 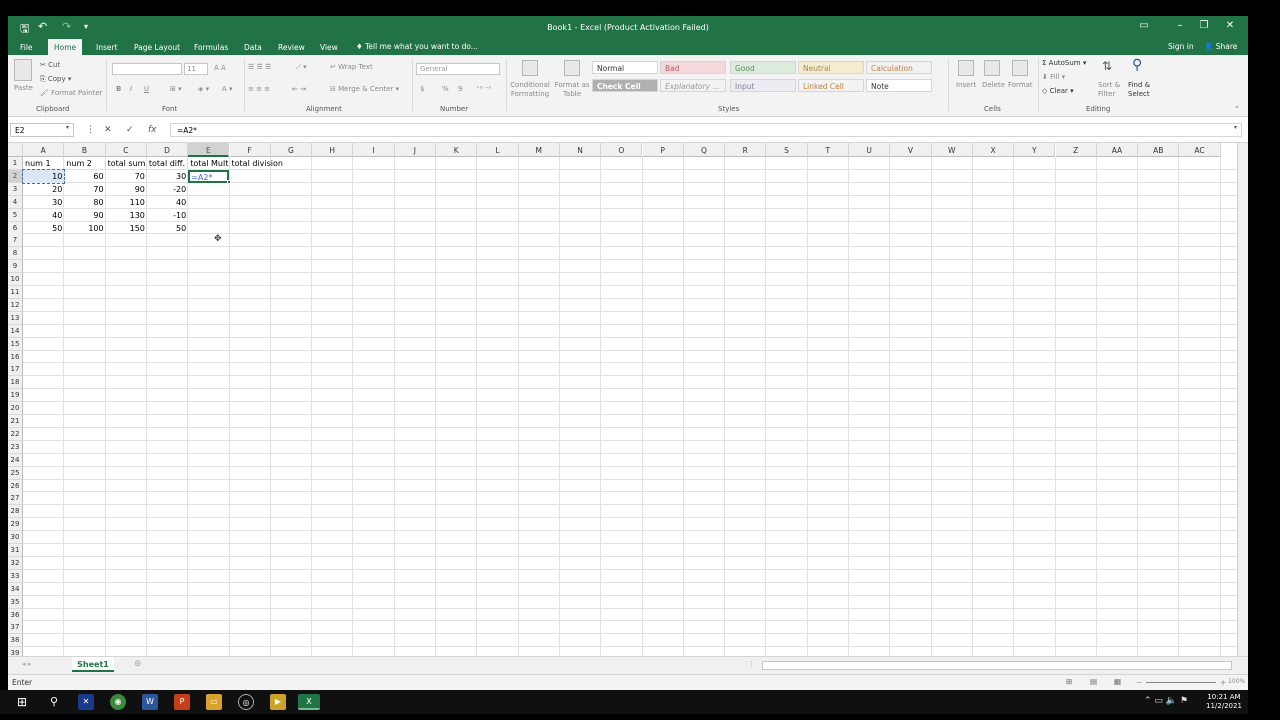 What do you see at coordinates (15, 641) in the screenshot?
I see `row-header-38: 38` at bounding box center [15, 641].